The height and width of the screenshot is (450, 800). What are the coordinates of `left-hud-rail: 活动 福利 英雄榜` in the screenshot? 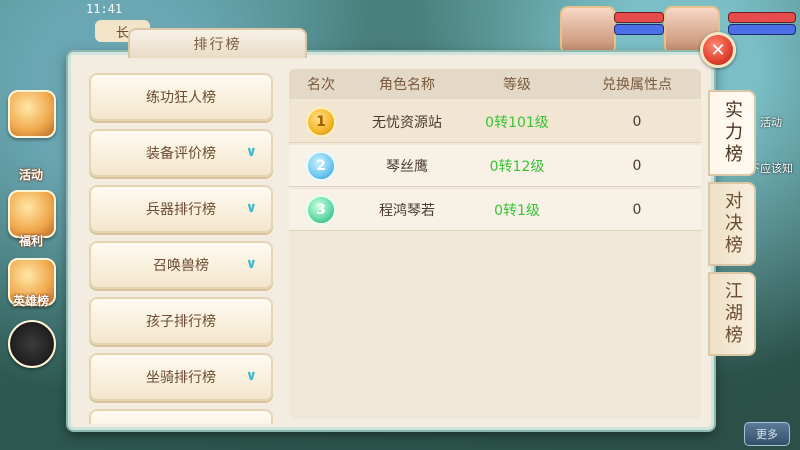 It's located at (34, 225).